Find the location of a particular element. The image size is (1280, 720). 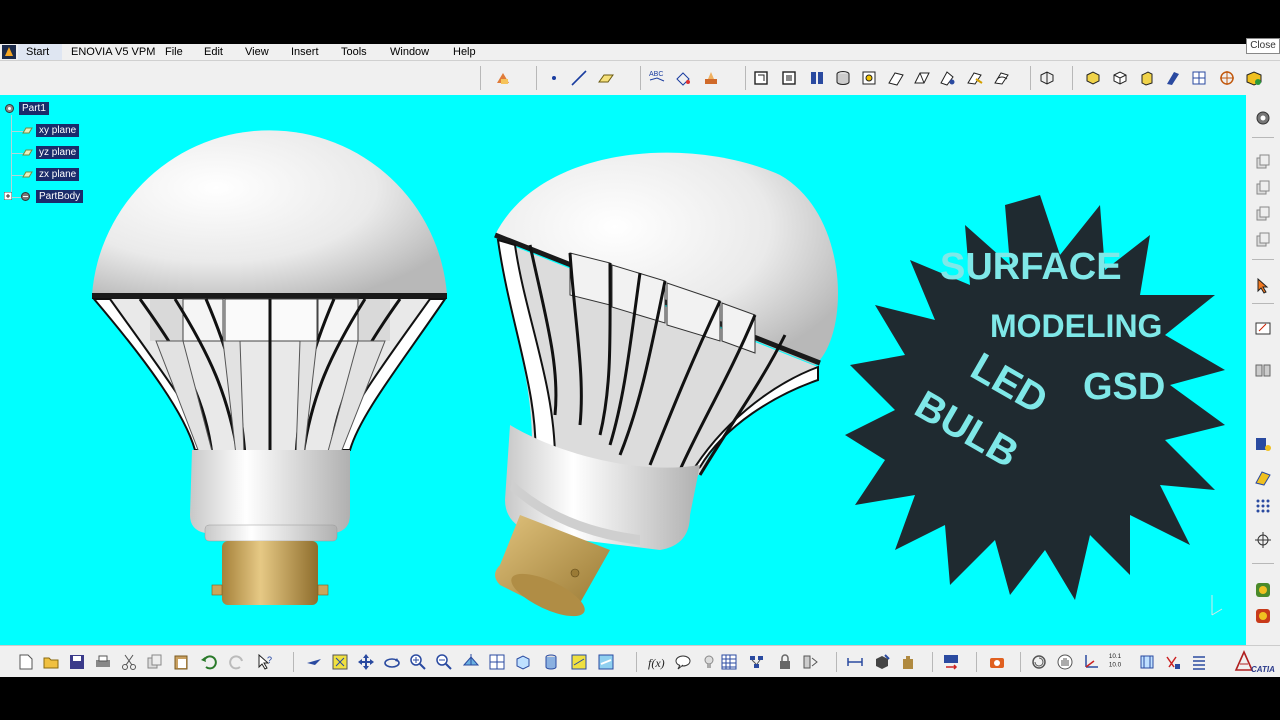

list-icon is located at coordinates (1199, 662).